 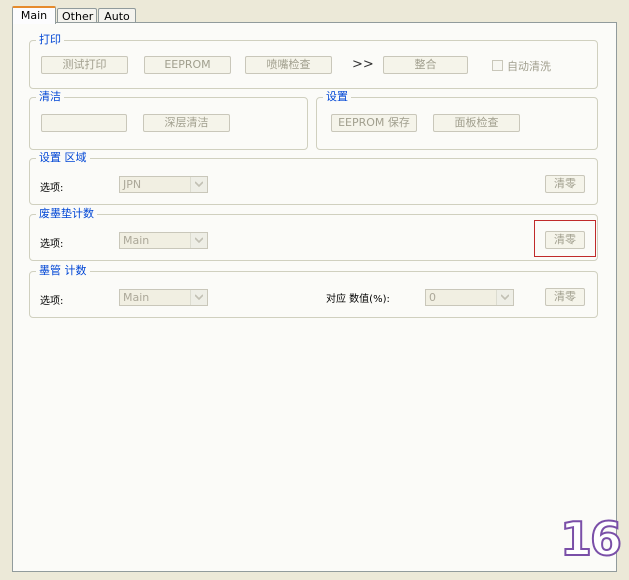 I want to click on blank-button, so click(x=84, y=123).